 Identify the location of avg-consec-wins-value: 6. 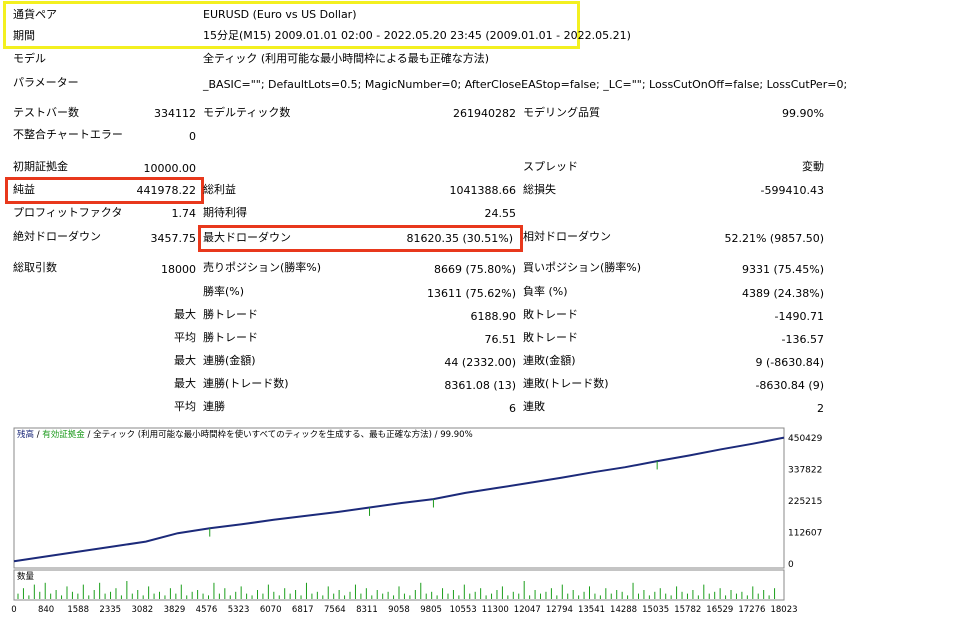
(512, 408).